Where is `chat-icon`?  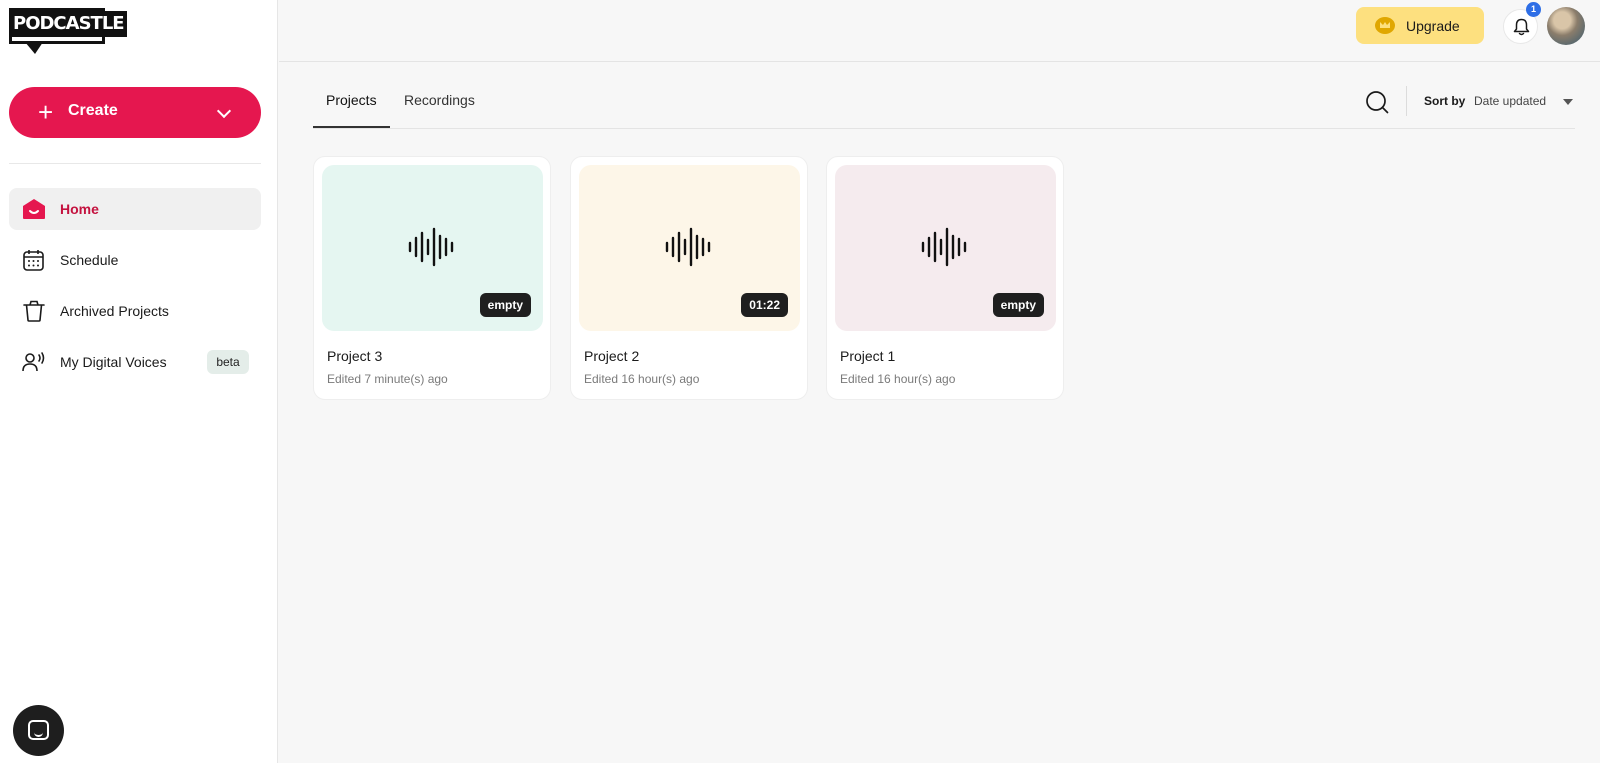
chat-icon is located at coordinates (38, 730).